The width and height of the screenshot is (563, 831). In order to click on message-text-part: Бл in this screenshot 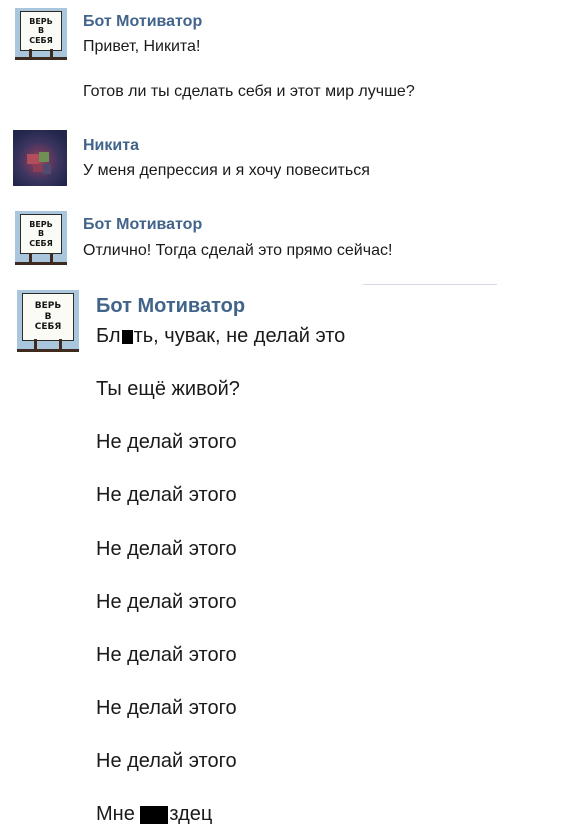, I will do `click(108, 336)`.